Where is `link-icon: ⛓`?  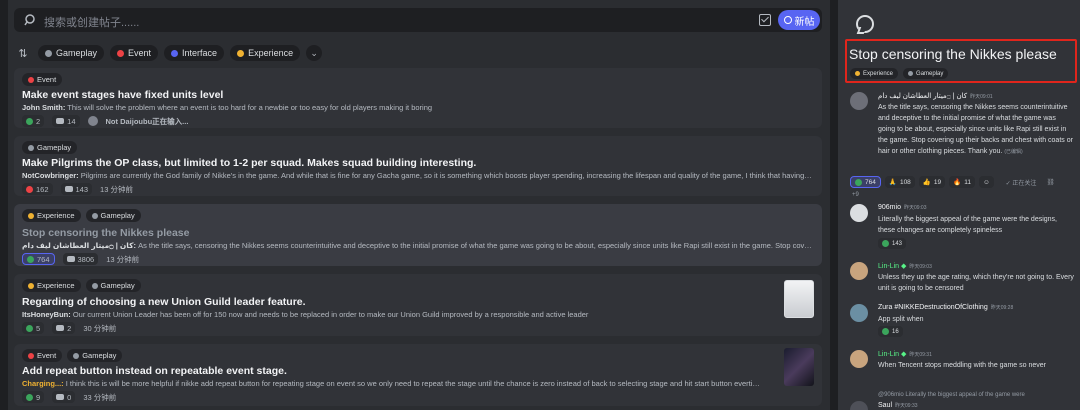 link-icon: ⛓ is located at coordinates (1050, 182).